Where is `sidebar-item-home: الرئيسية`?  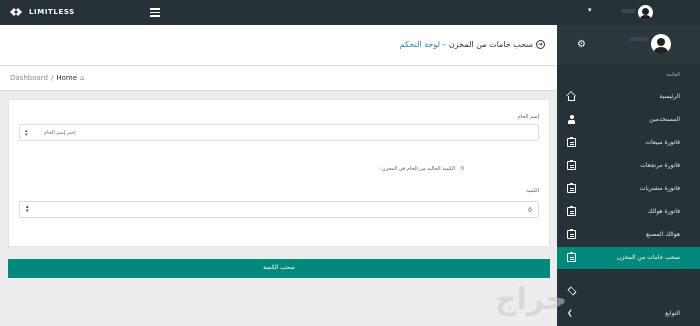 sidebar-item-home: الرئيسية is located at coordinates (628, 97).